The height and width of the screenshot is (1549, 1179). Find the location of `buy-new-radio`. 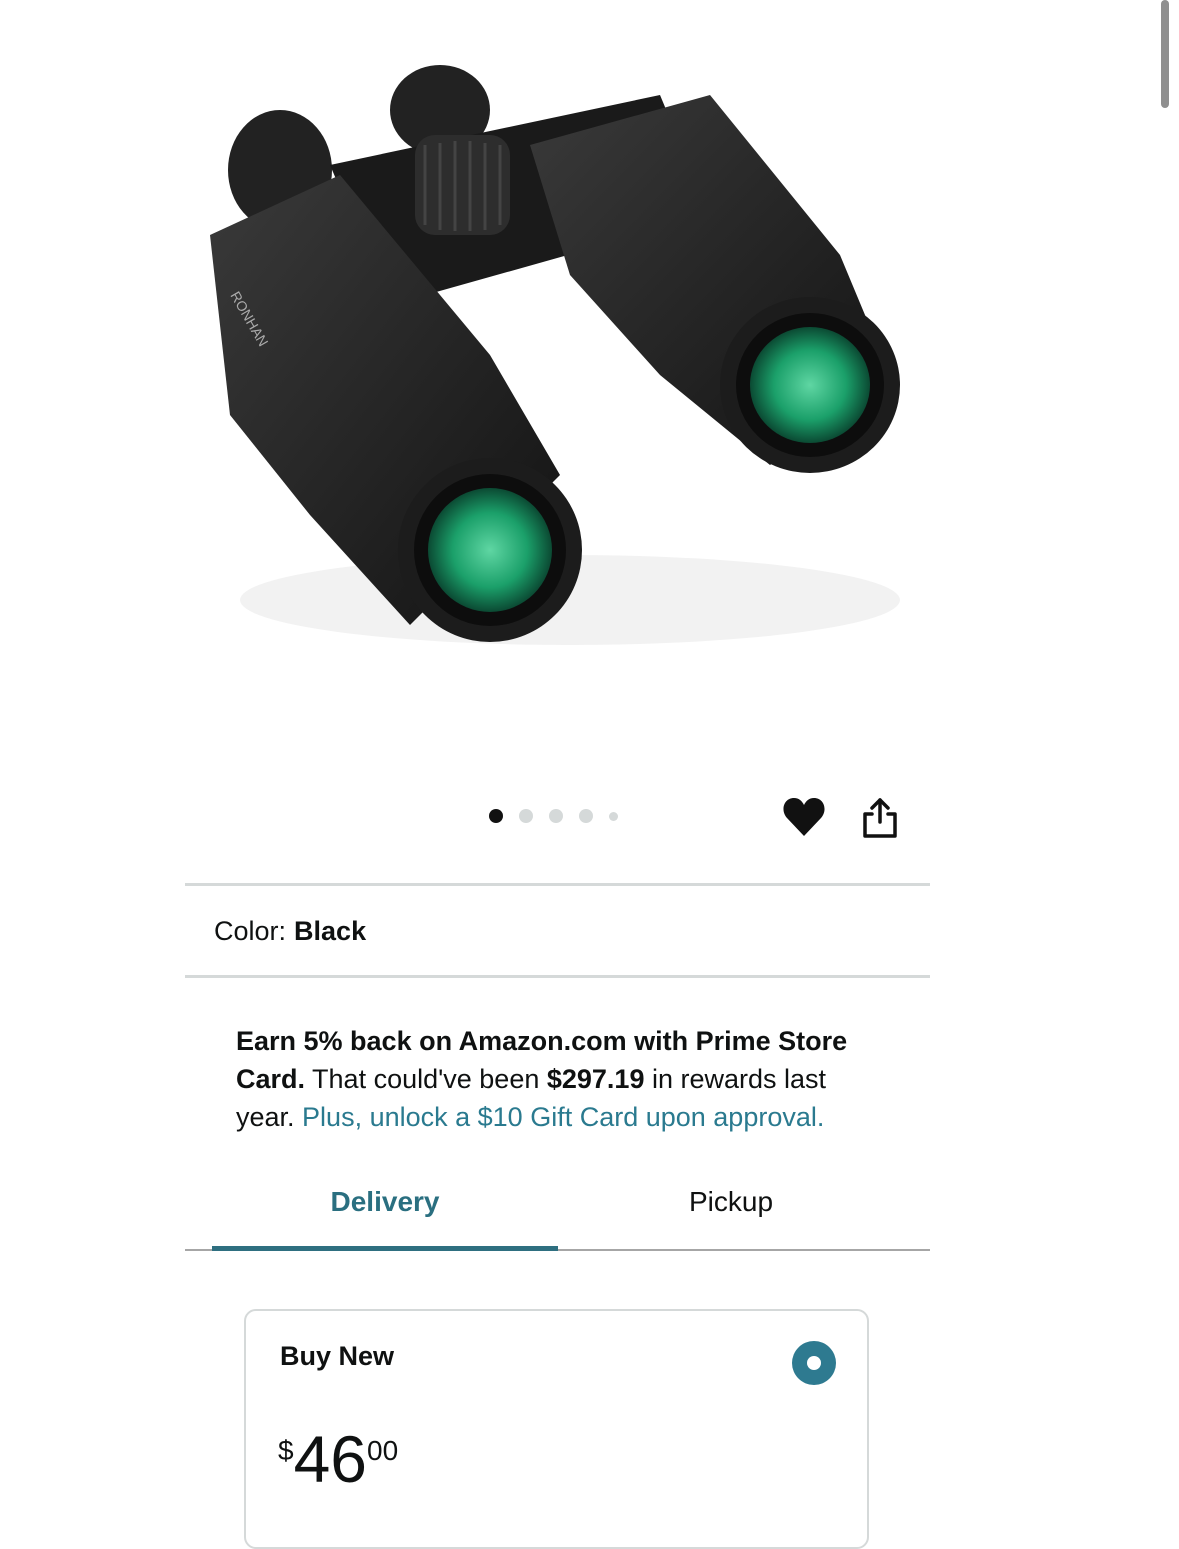

buy-new-radio is located at coordinates (814, 1363).